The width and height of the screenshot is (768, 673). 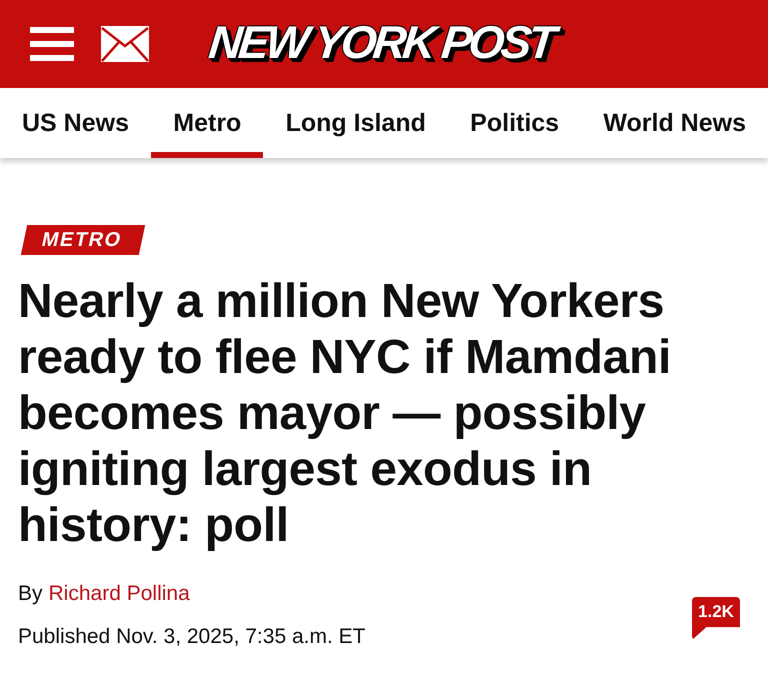 I want to click on nav-tab: Long Island, so click(x=356, y=123).